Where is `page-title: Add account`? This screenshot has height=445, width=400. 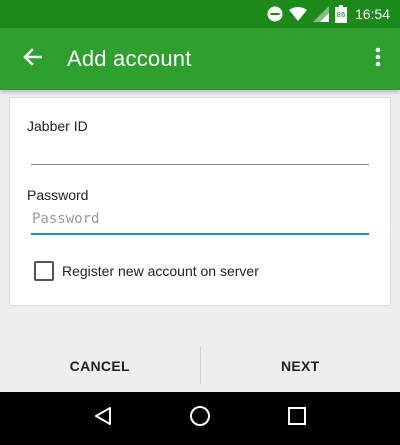
page-title: Add account is located at coordinates (129, 58).